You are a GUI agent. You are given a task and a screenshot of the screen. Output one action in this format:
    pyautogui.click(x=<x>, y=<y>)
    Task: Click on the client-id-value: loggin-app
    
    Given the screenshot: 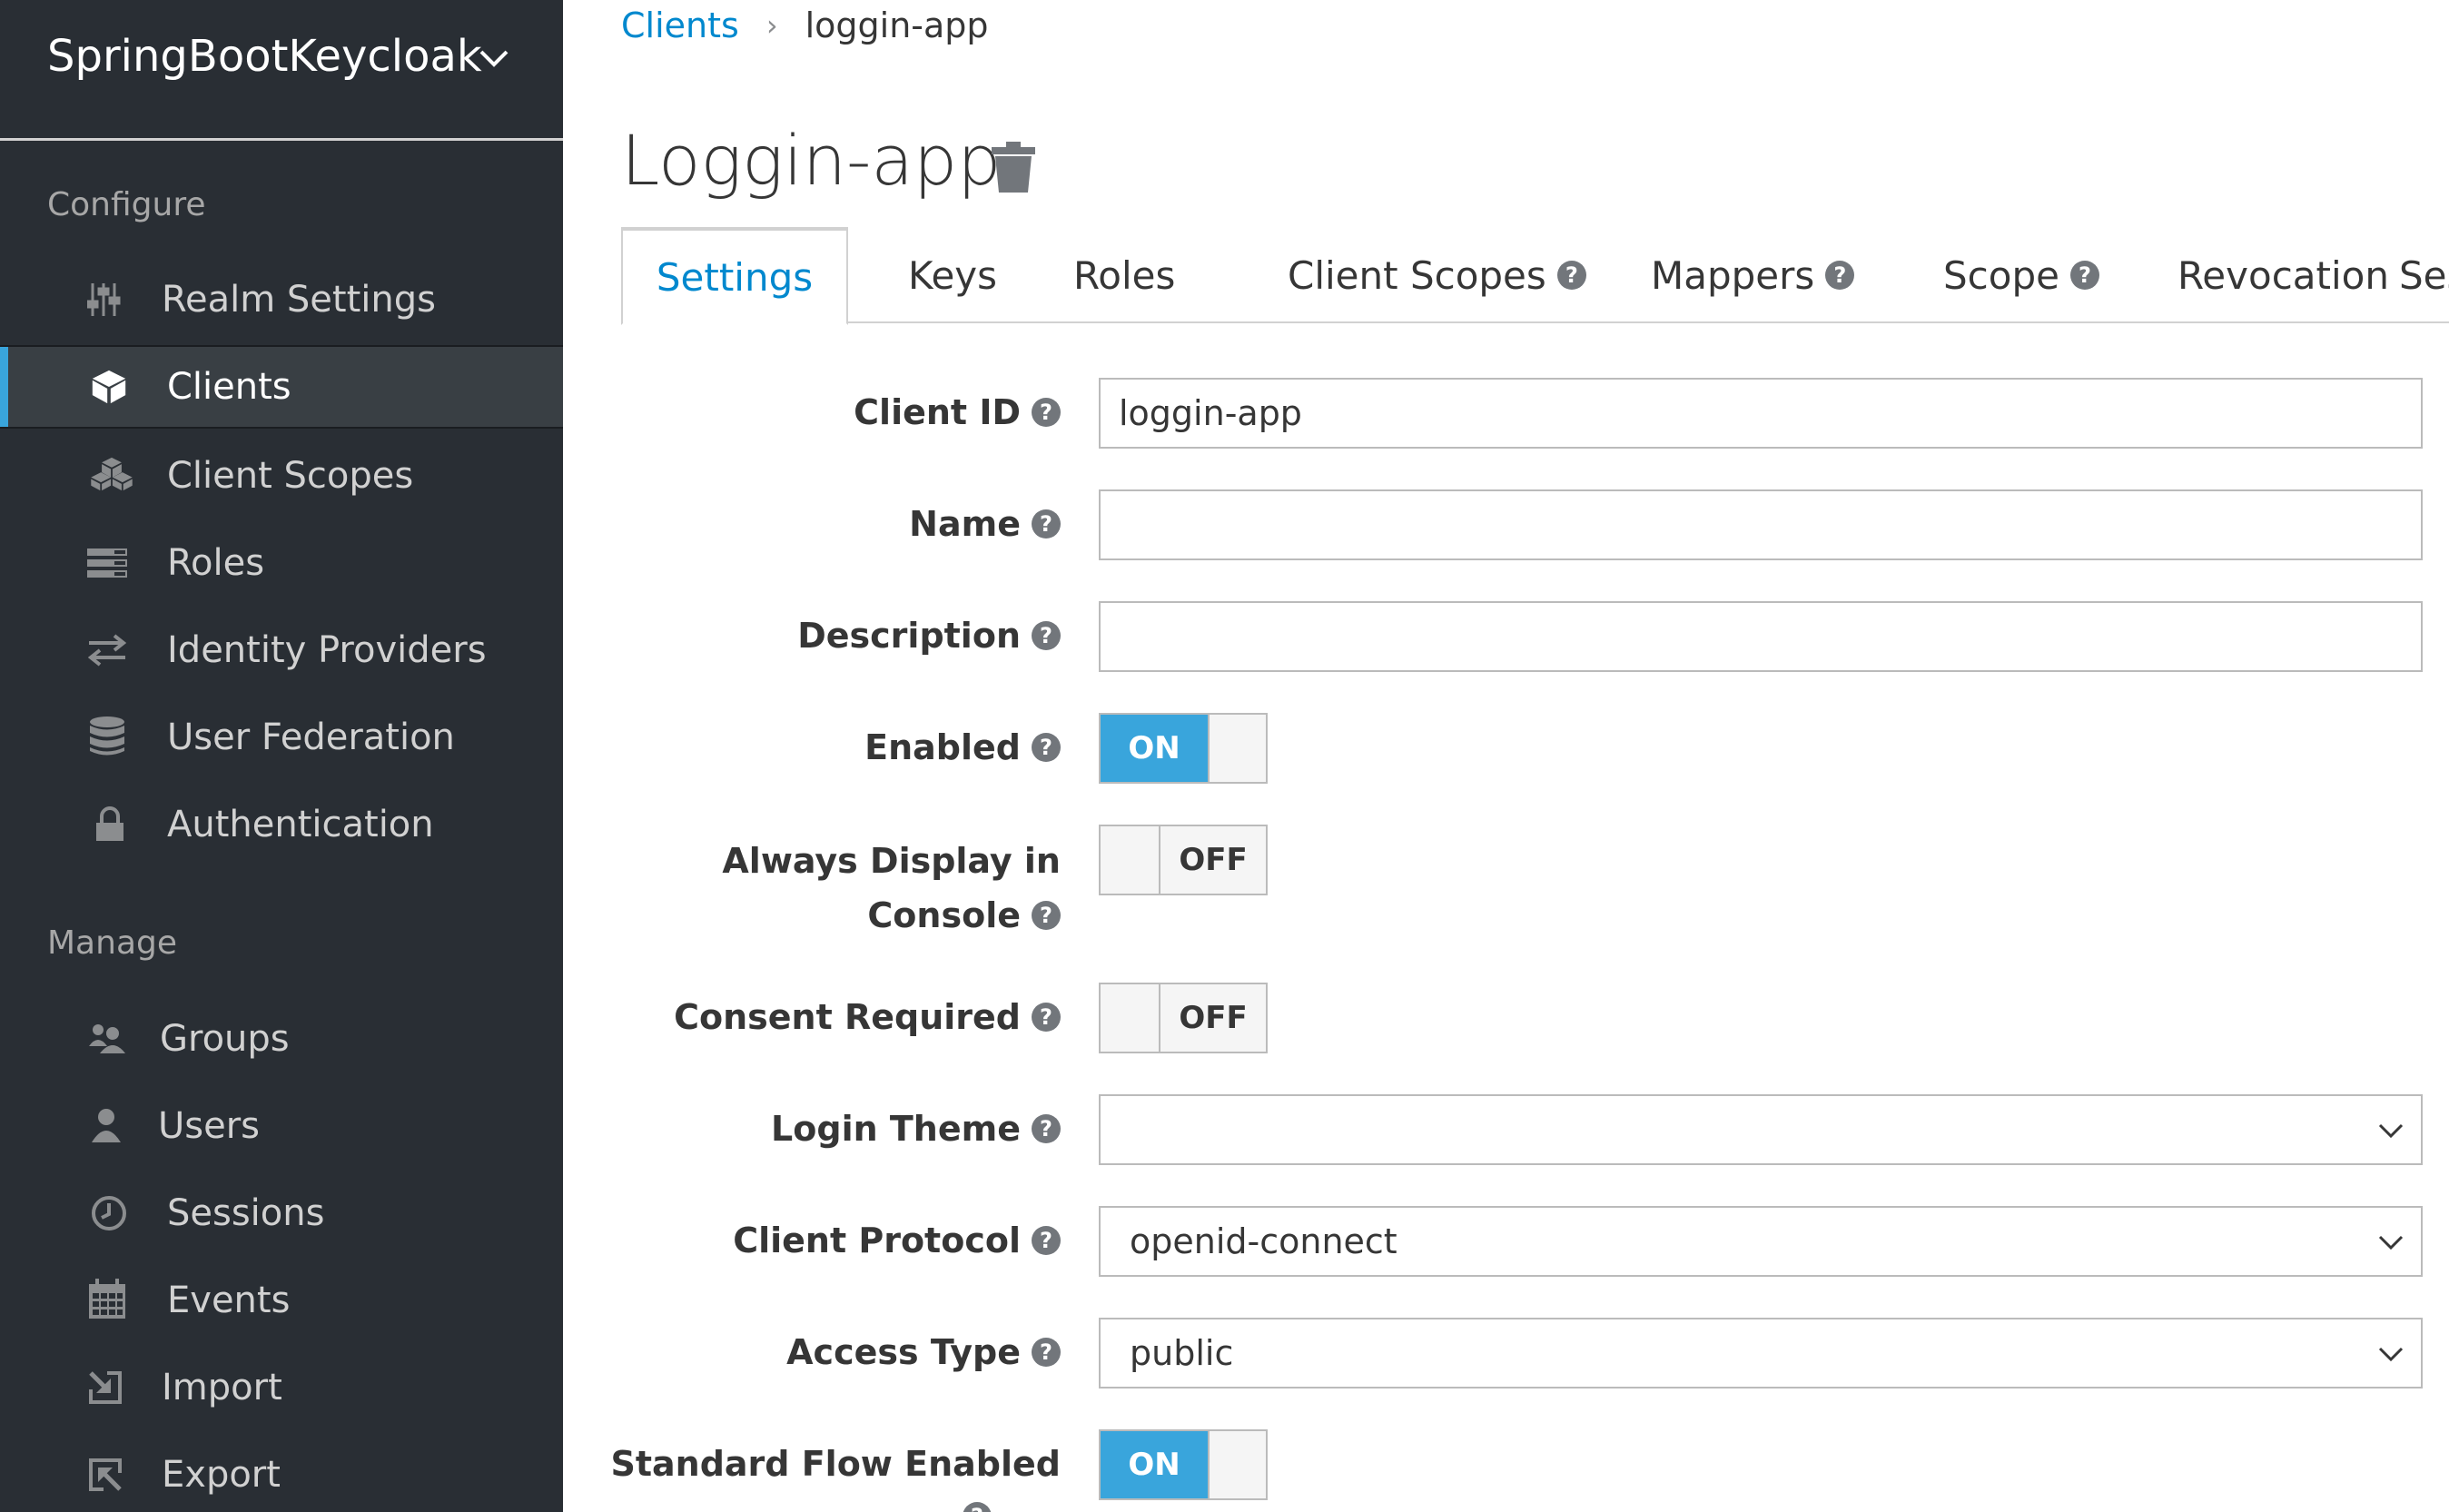 What is the action you would take?
    pyautogui.click(x=1210, y=413)
    